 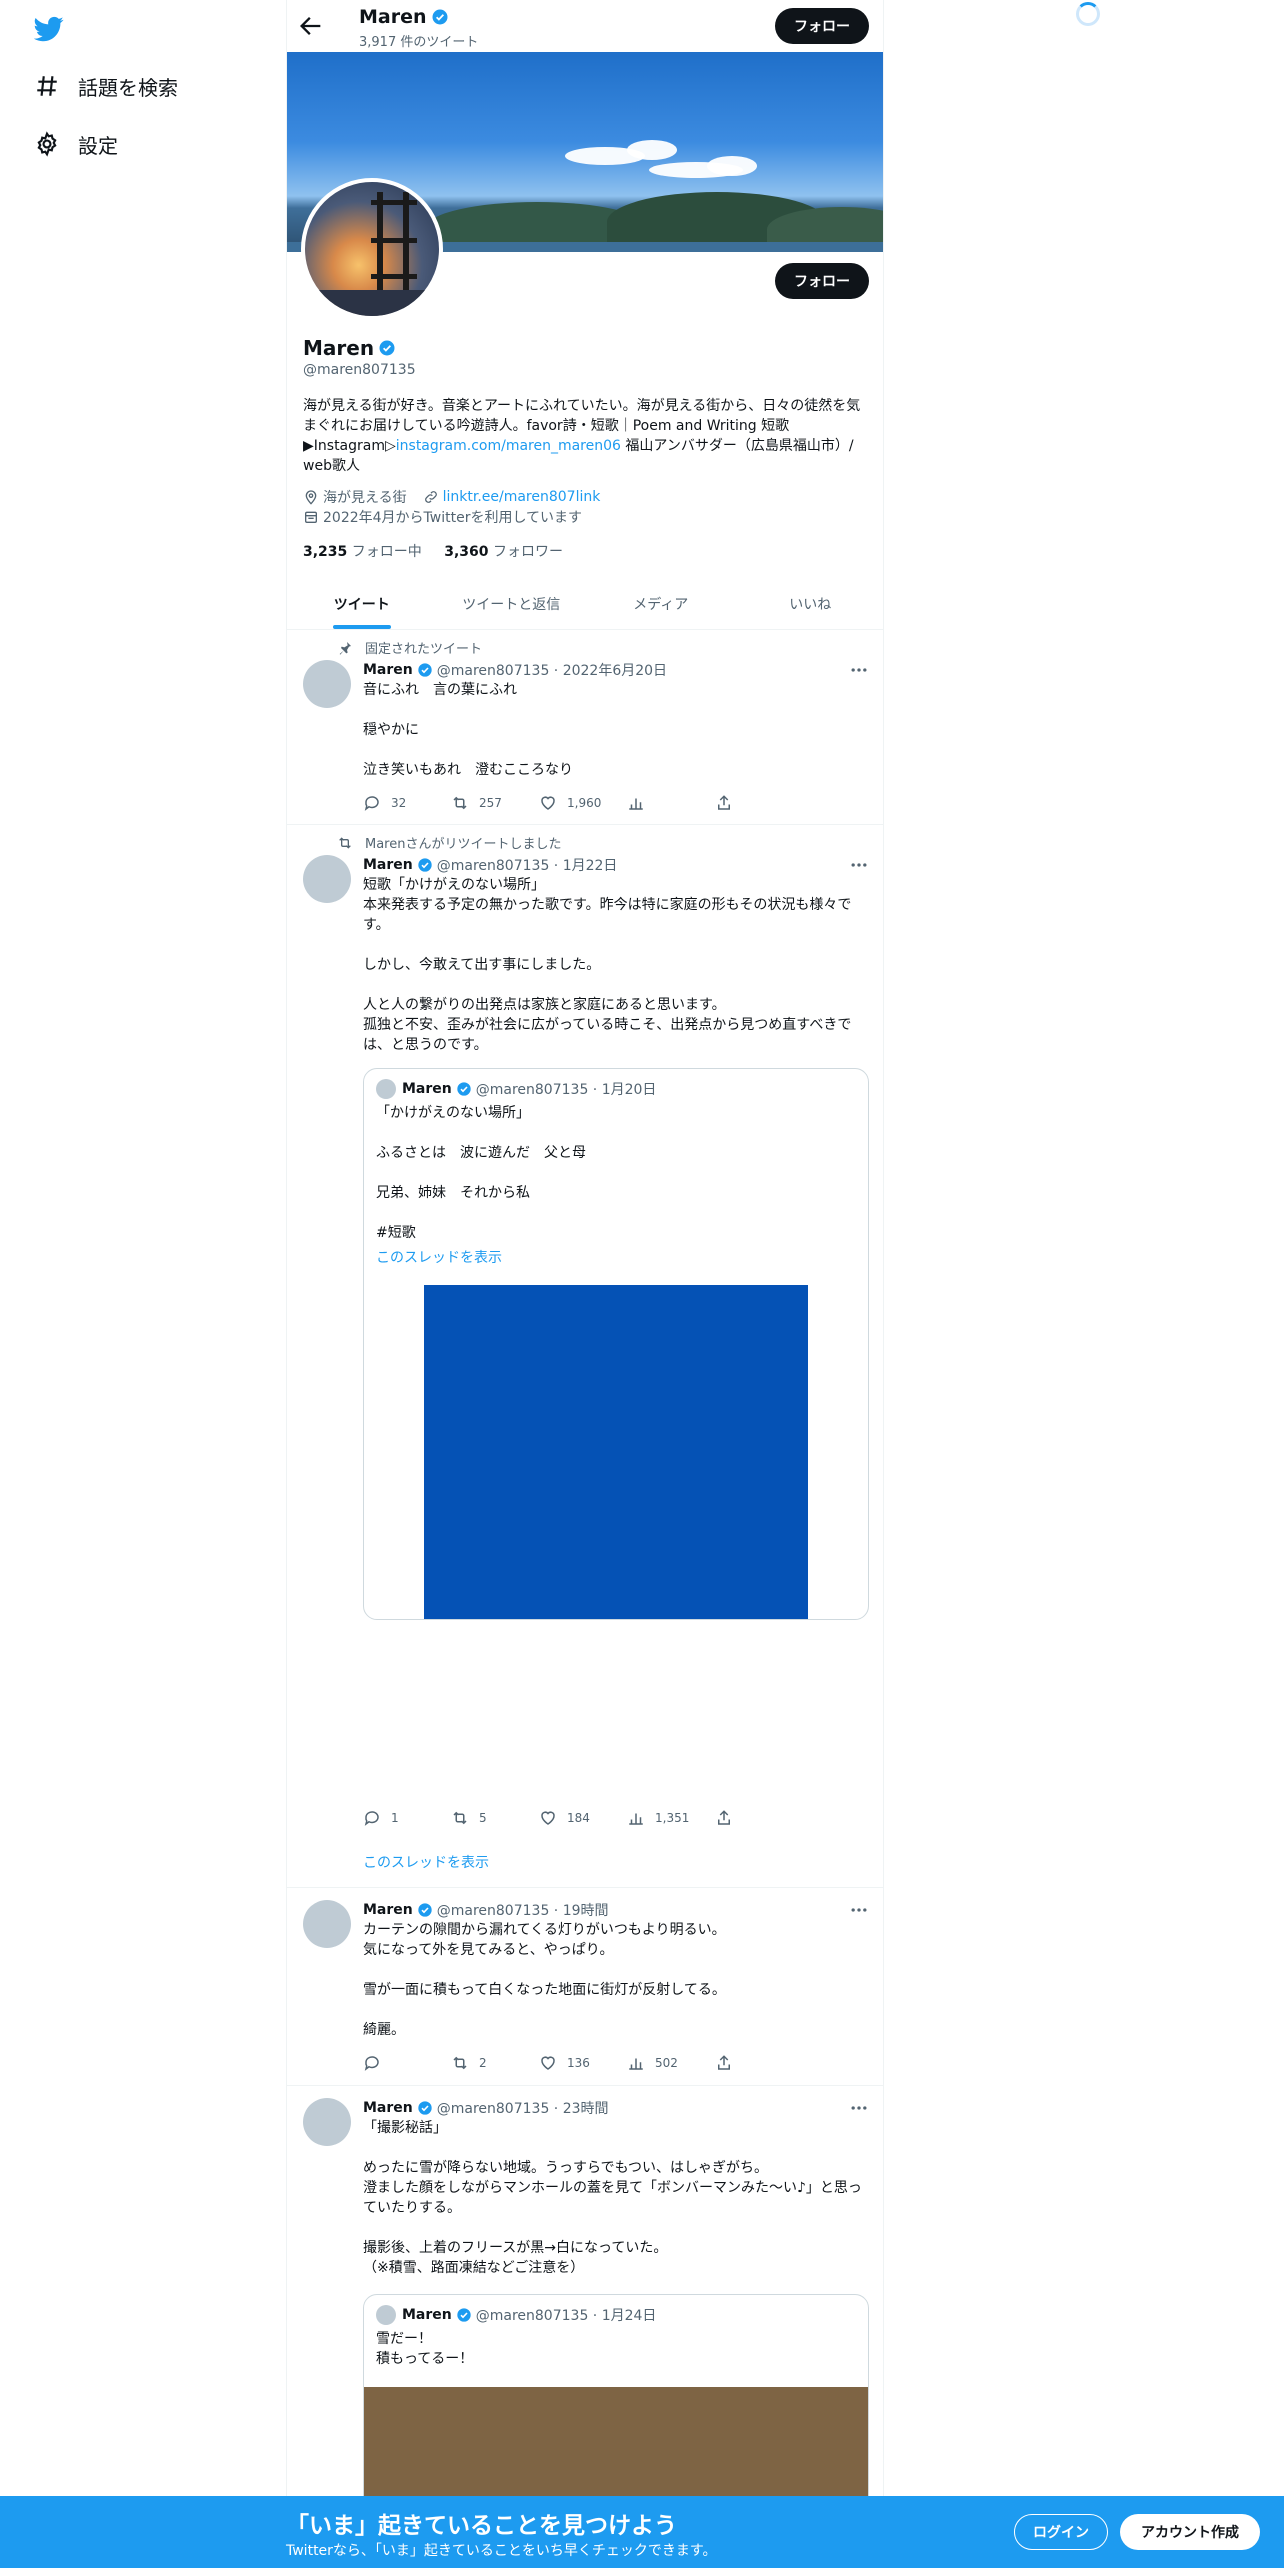 I want to click on header-name: Maren, so click(x=404, y=17).